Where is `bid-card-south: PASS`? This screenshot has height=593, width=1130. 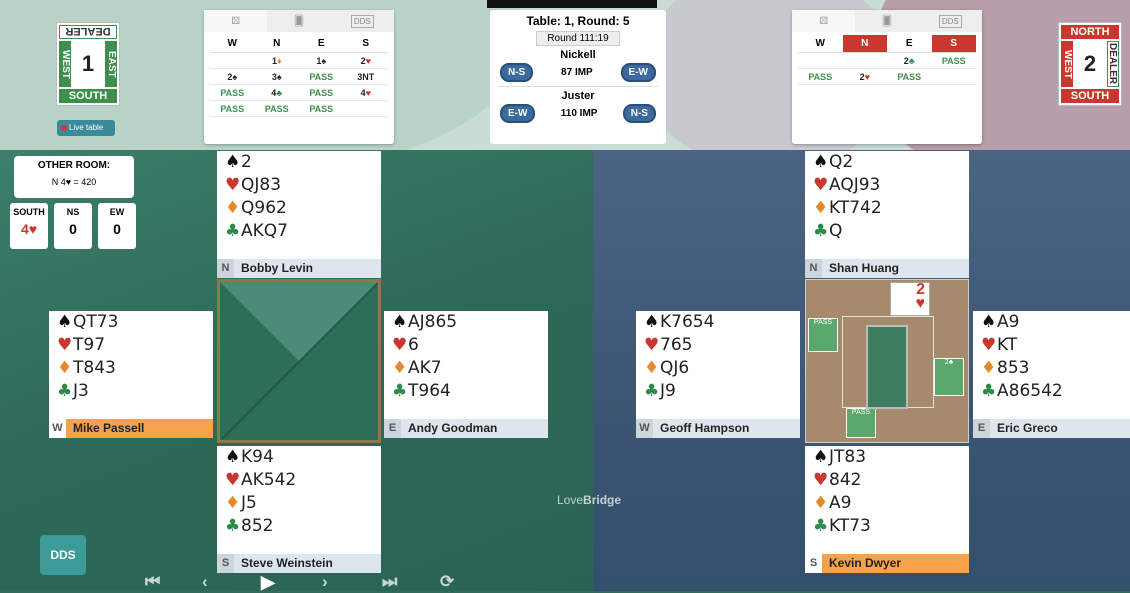
bid-card-south: PASS is located at coordinates (861, 423).